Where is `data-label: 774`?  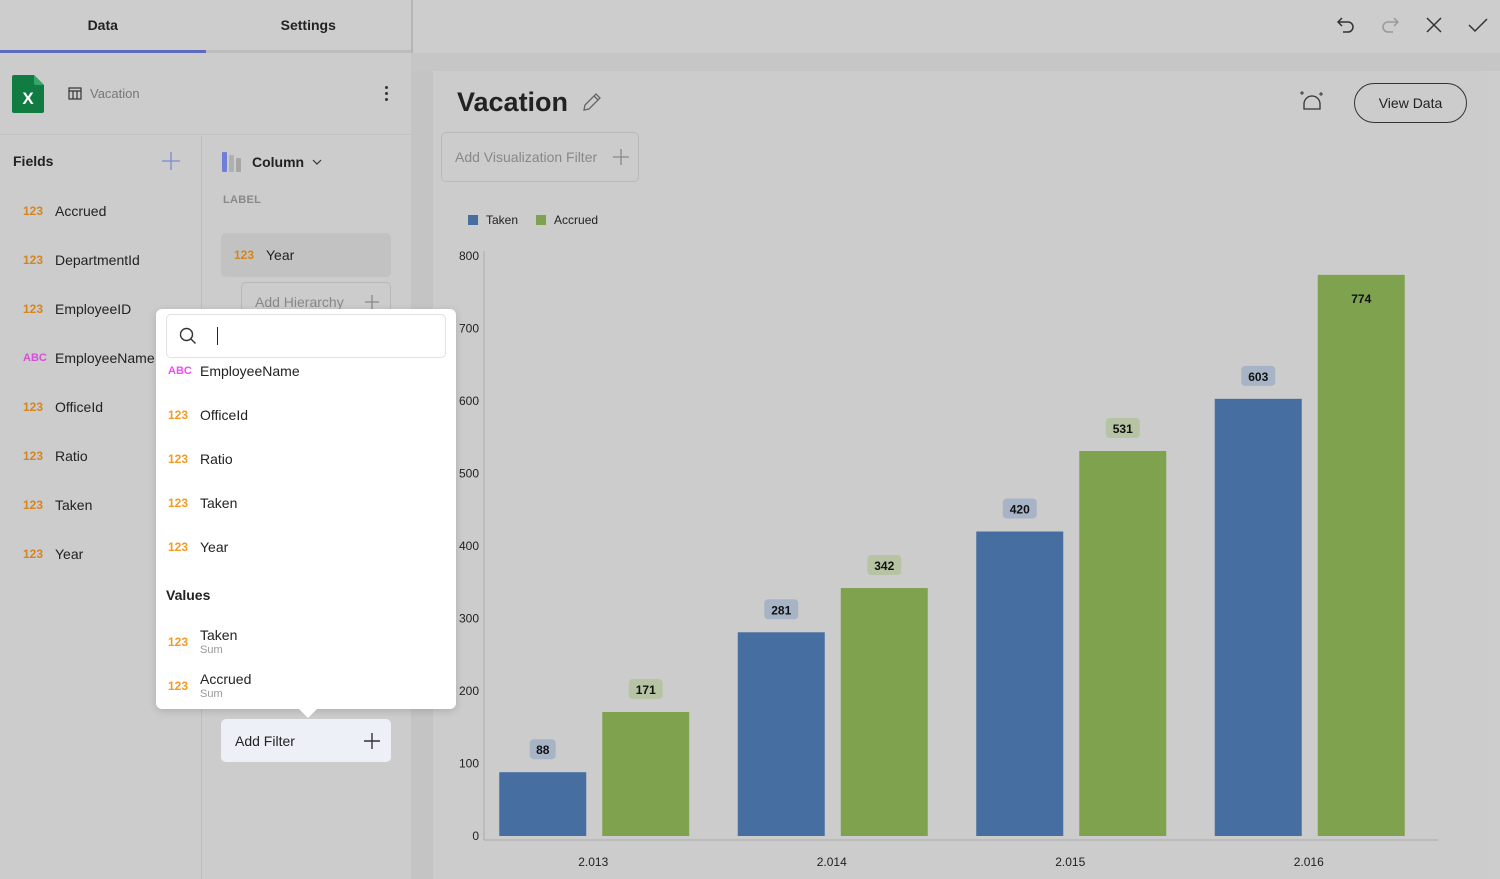
data-label: 774 is located at coordinates (1361, 299).